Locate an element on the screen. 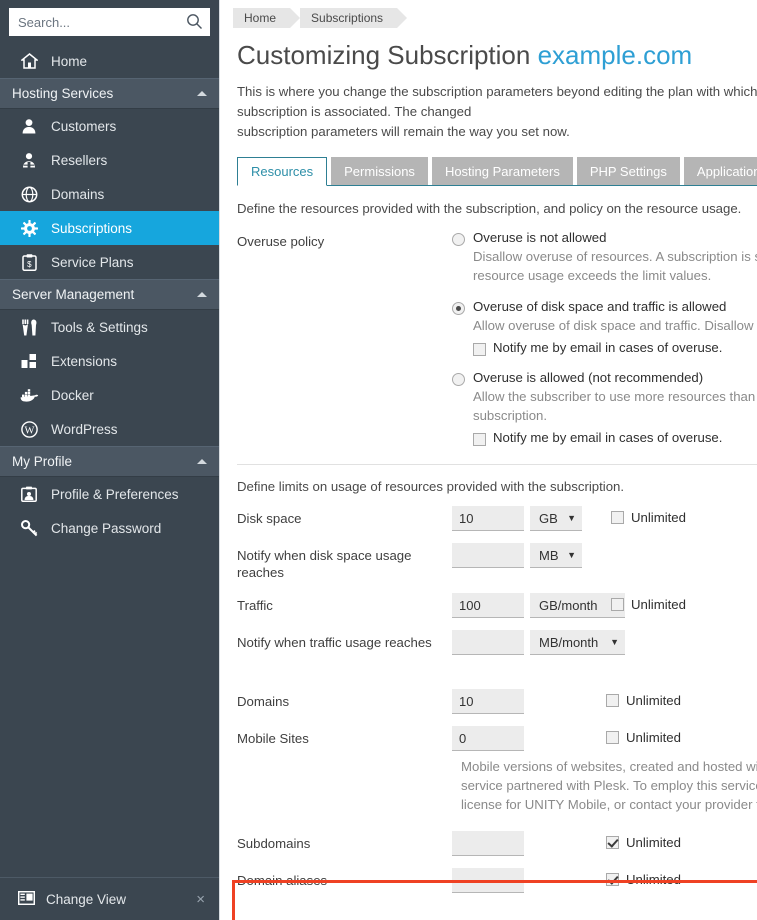 The width and height of the screenshot is (757, 920). limit-row-domain-aliases: Domain aliases Unlimited is located at coordinates (497, 880).